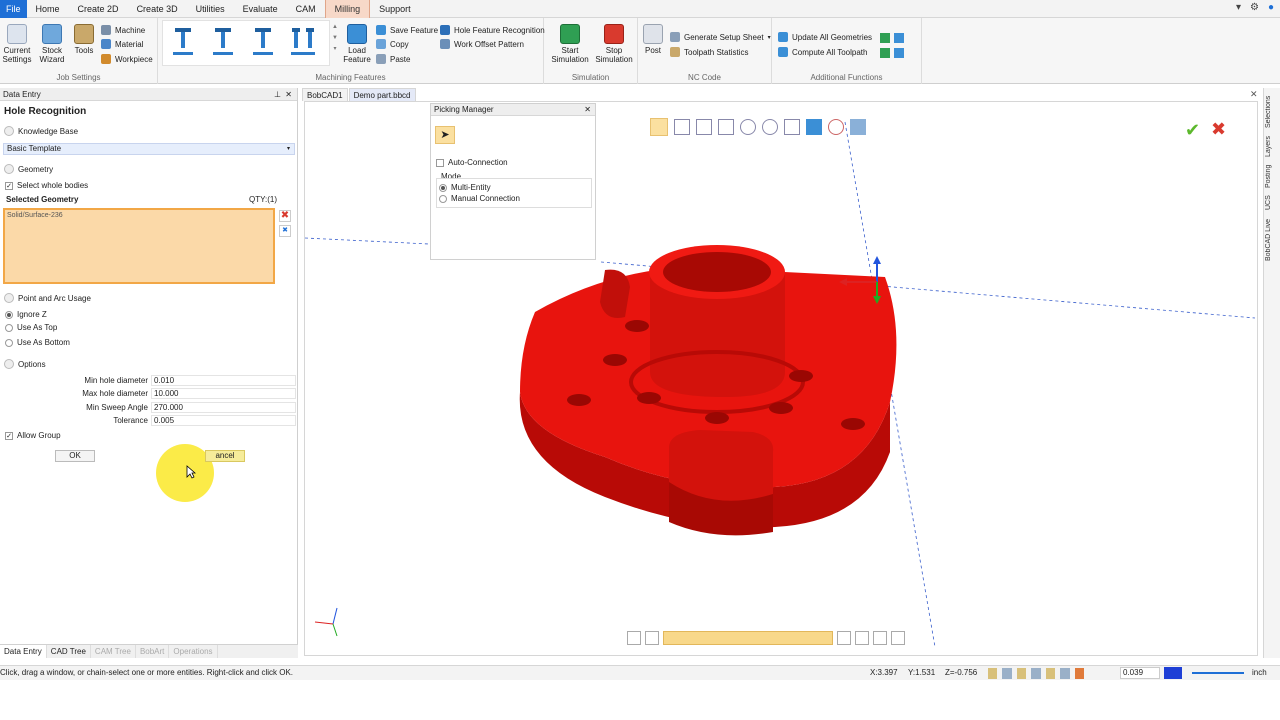  Describe the element at coordinates (69, 651) in the screenshot. I see `tab-cad-tree: CAD Tree` at that location.